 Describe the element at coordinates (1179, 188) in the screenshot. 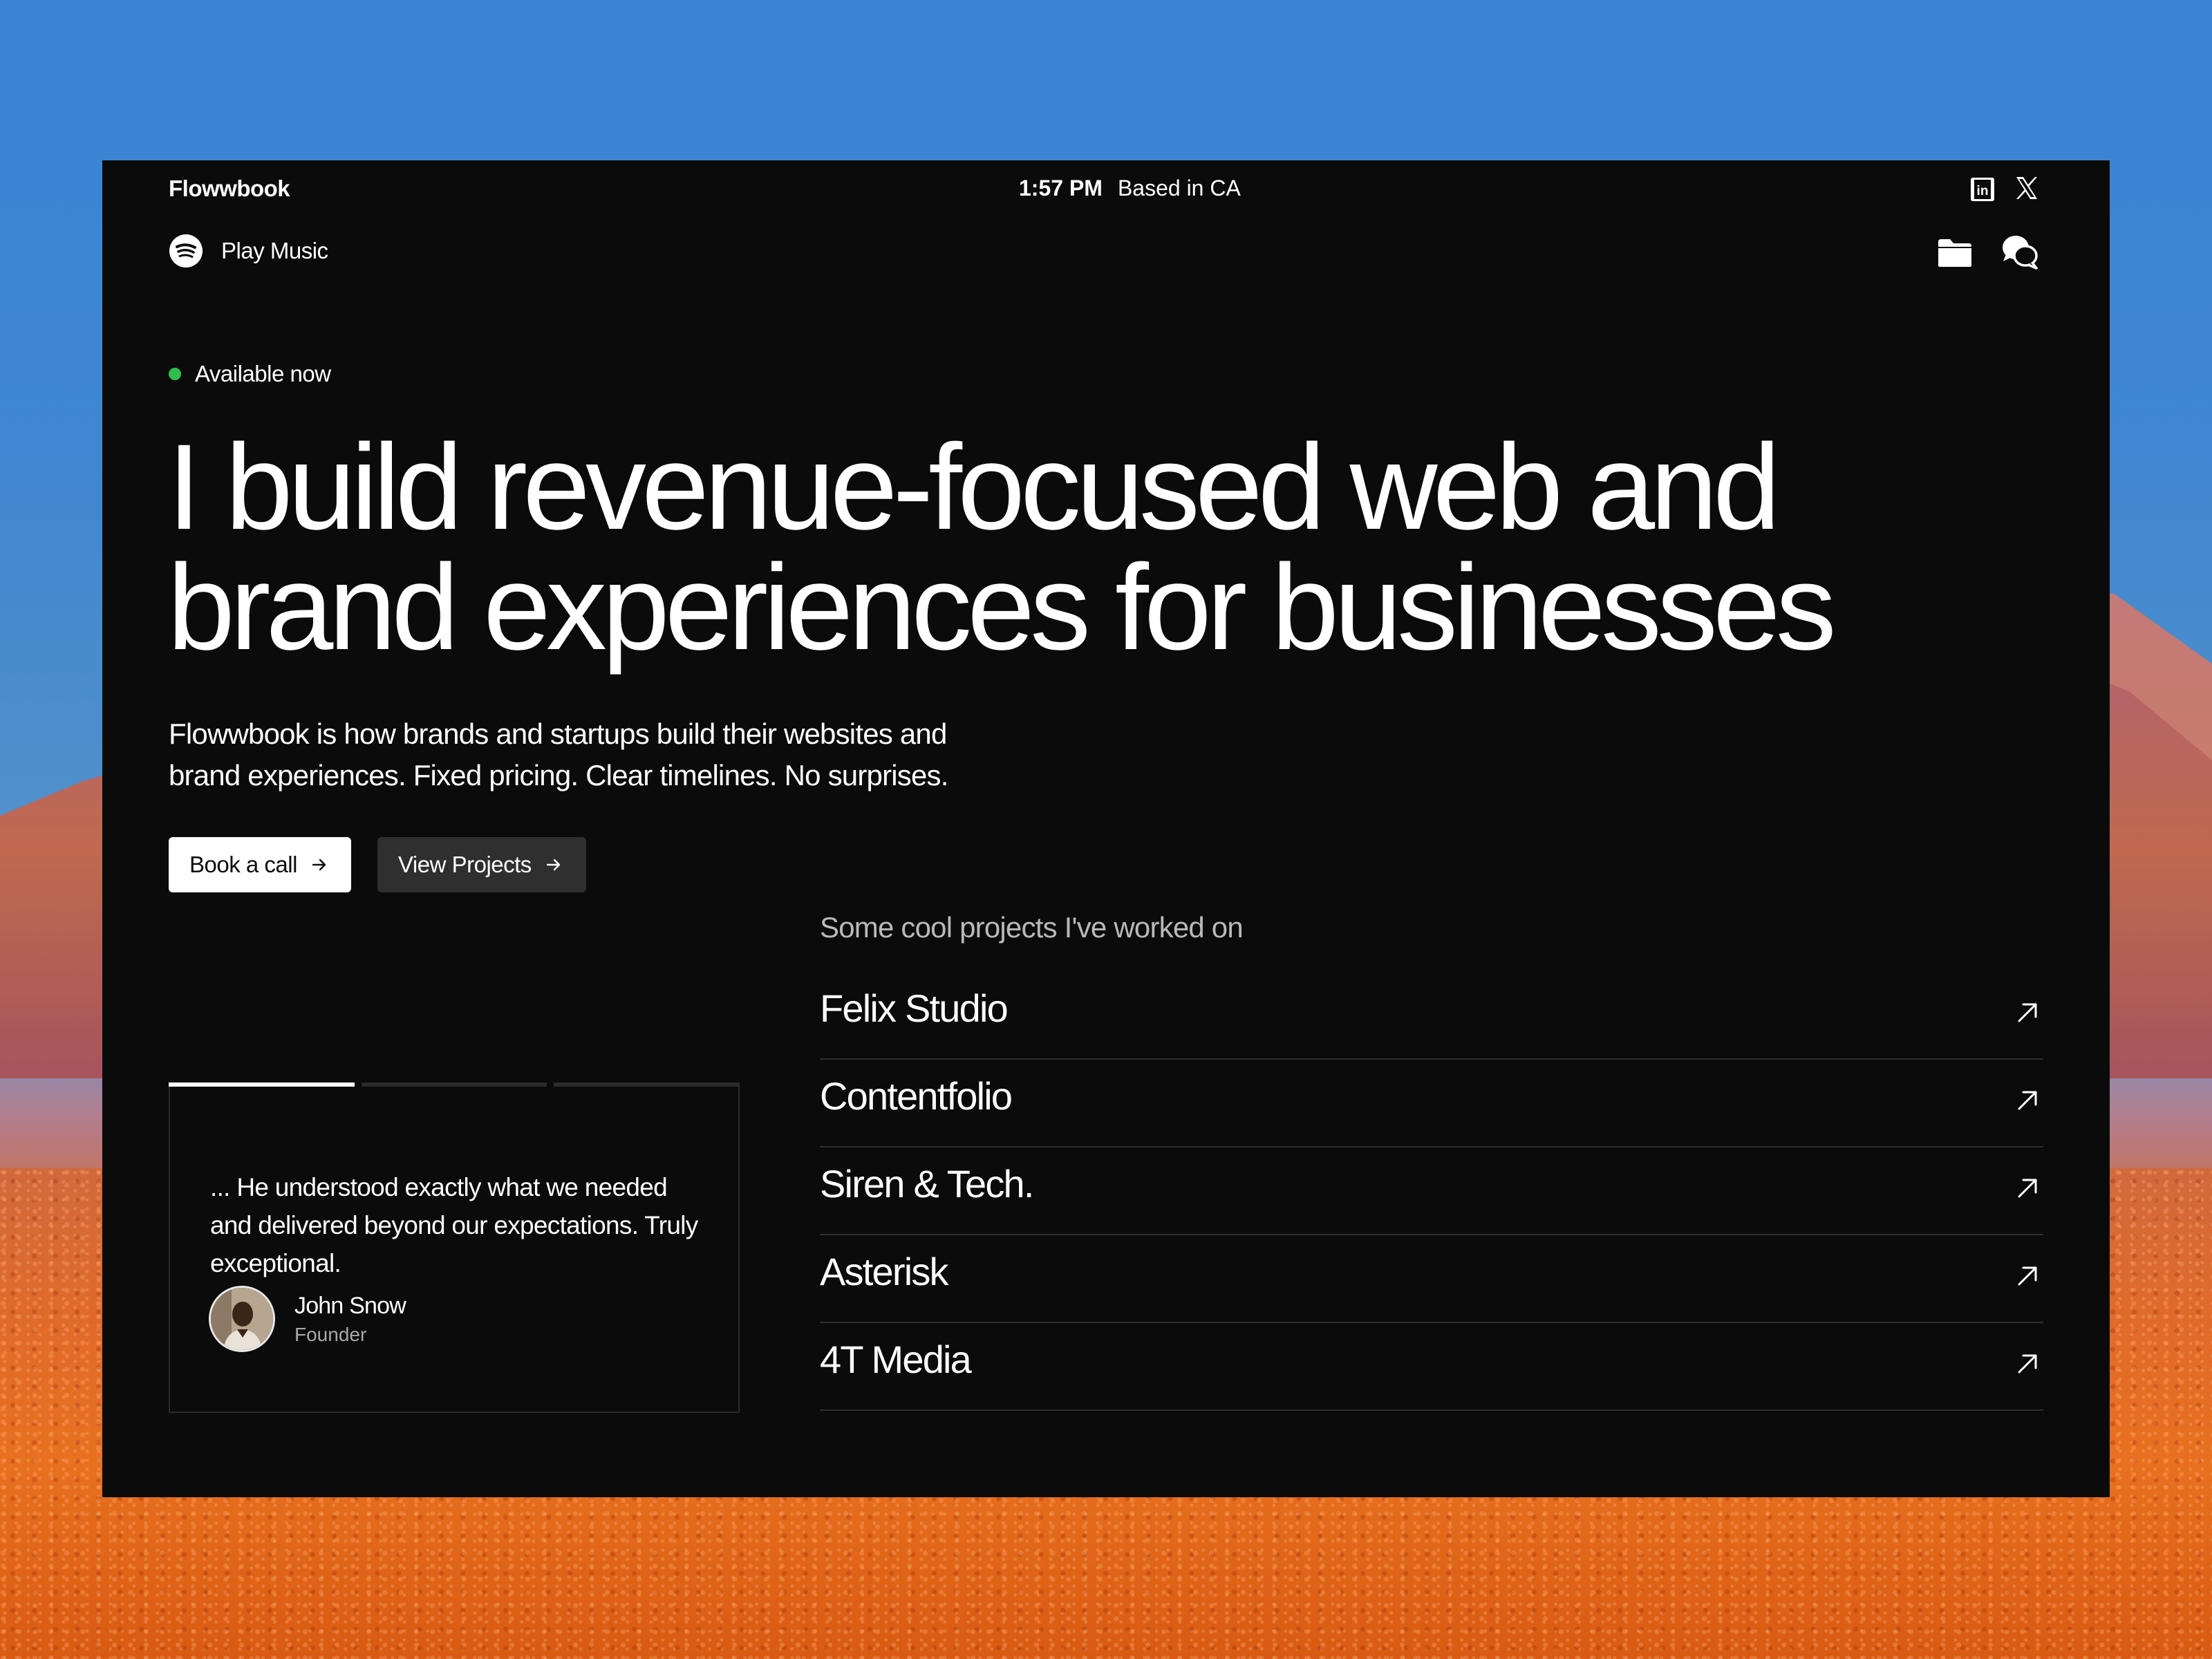

I see `location-label: Based in CA` at that location.